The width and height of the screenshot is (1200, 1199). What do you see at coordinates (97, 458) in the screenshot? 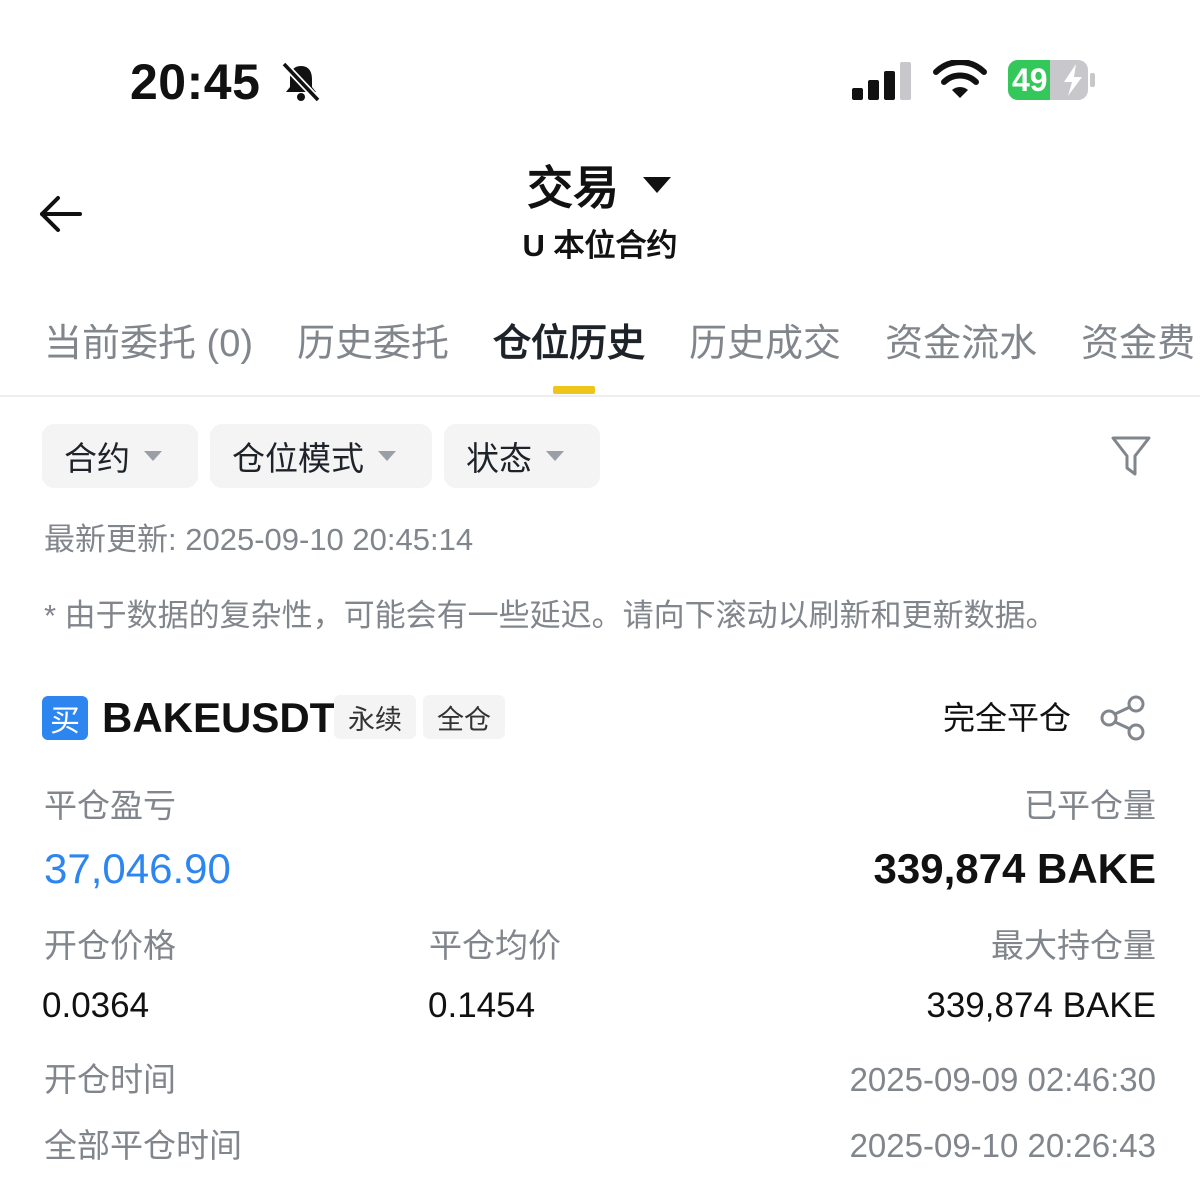
I see `filter-contract-label: 合约` at bounding box center [97, 458].